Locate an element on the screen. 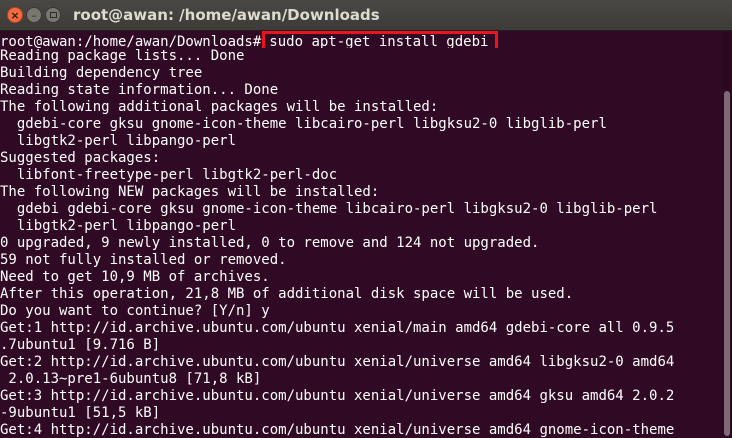 The width and height of the screenshot is (732, 438). output-line: Building dependency tree is located at coordinates (101, 73).